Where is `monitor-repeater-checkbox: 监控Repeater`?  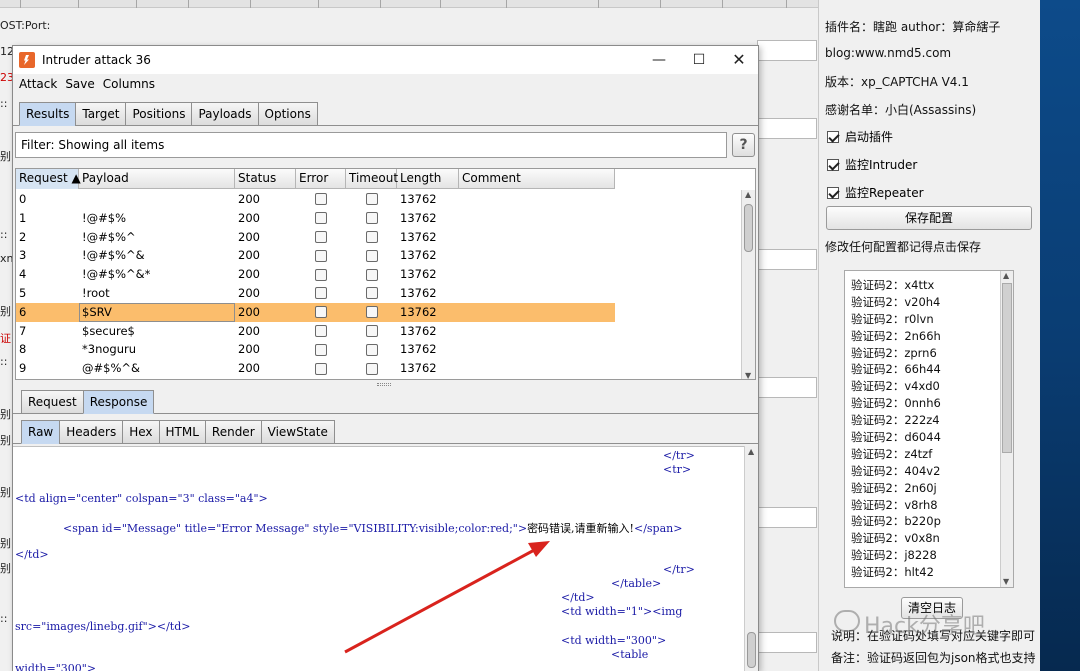
monitor-repeater-checkbox: 监控Repeater is located at coordinates (875, 192).